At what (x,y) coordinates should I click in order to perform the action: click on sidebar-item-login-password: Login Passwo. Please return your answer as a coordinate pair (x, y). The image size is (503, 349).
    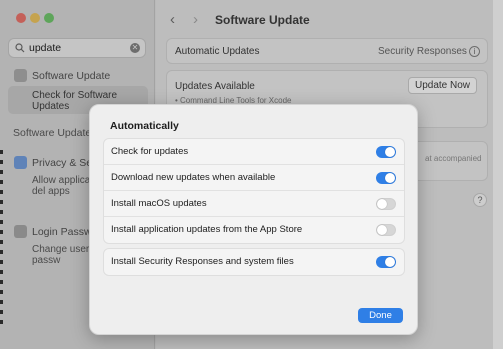
    Looking at the image, I should click on (64, 232).